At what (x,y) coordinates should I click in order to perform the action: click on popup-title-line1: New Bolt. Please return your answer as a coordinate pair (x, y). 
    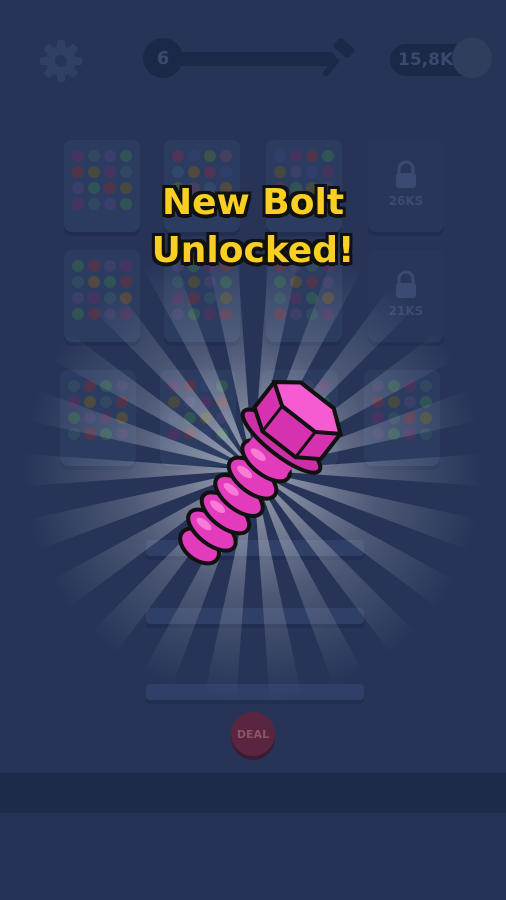
    Looking at the image, I should click on (253, 202).